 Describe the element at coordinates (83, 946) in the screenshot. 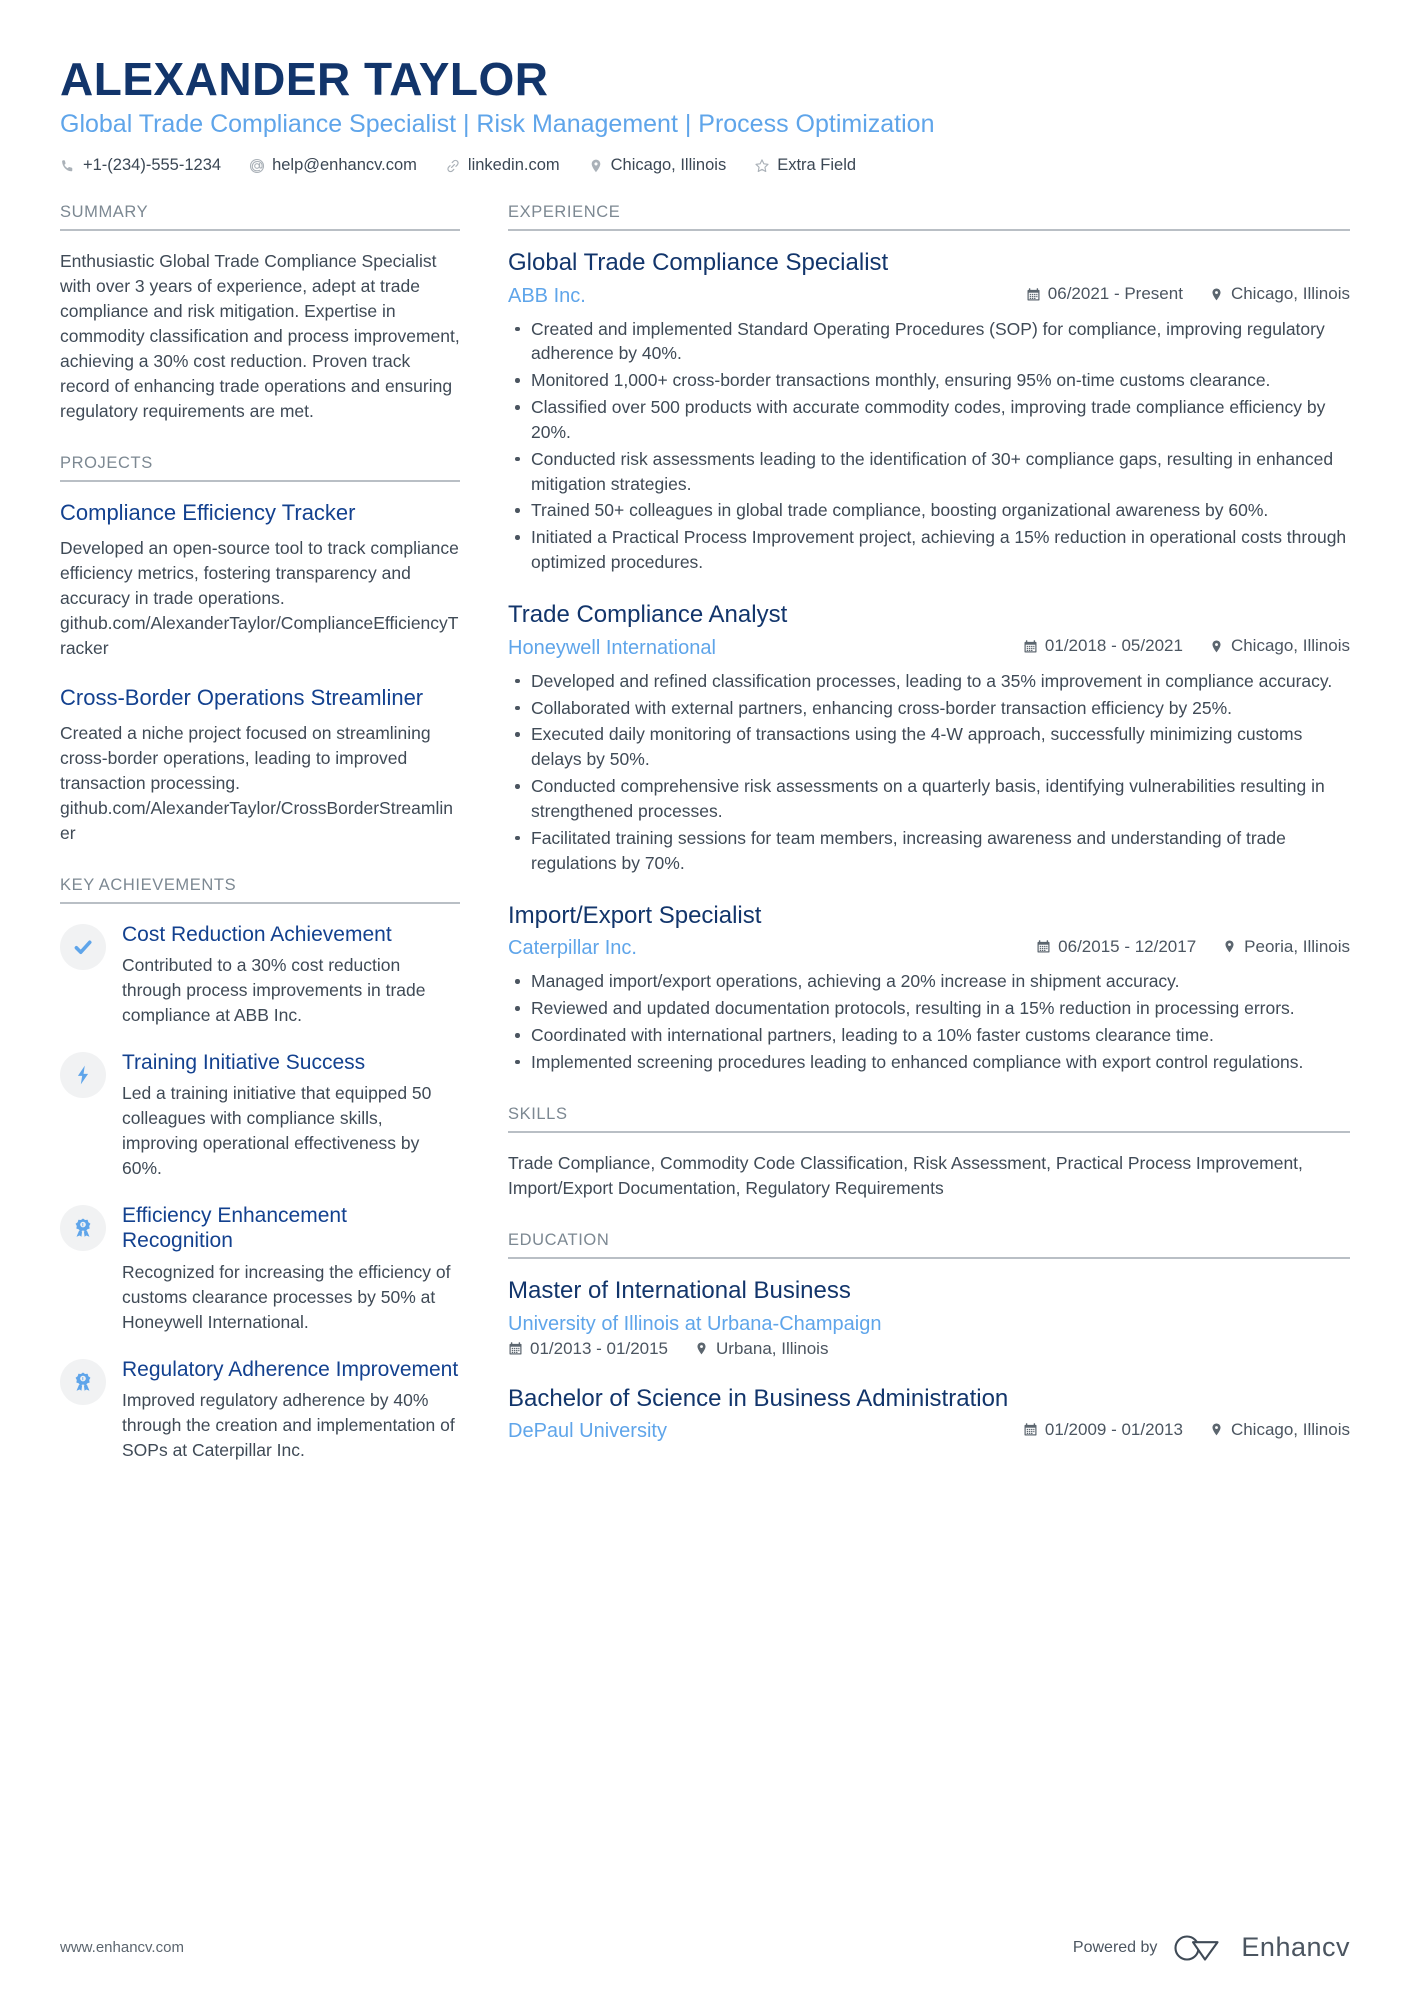

I see `check-icon` at that location.